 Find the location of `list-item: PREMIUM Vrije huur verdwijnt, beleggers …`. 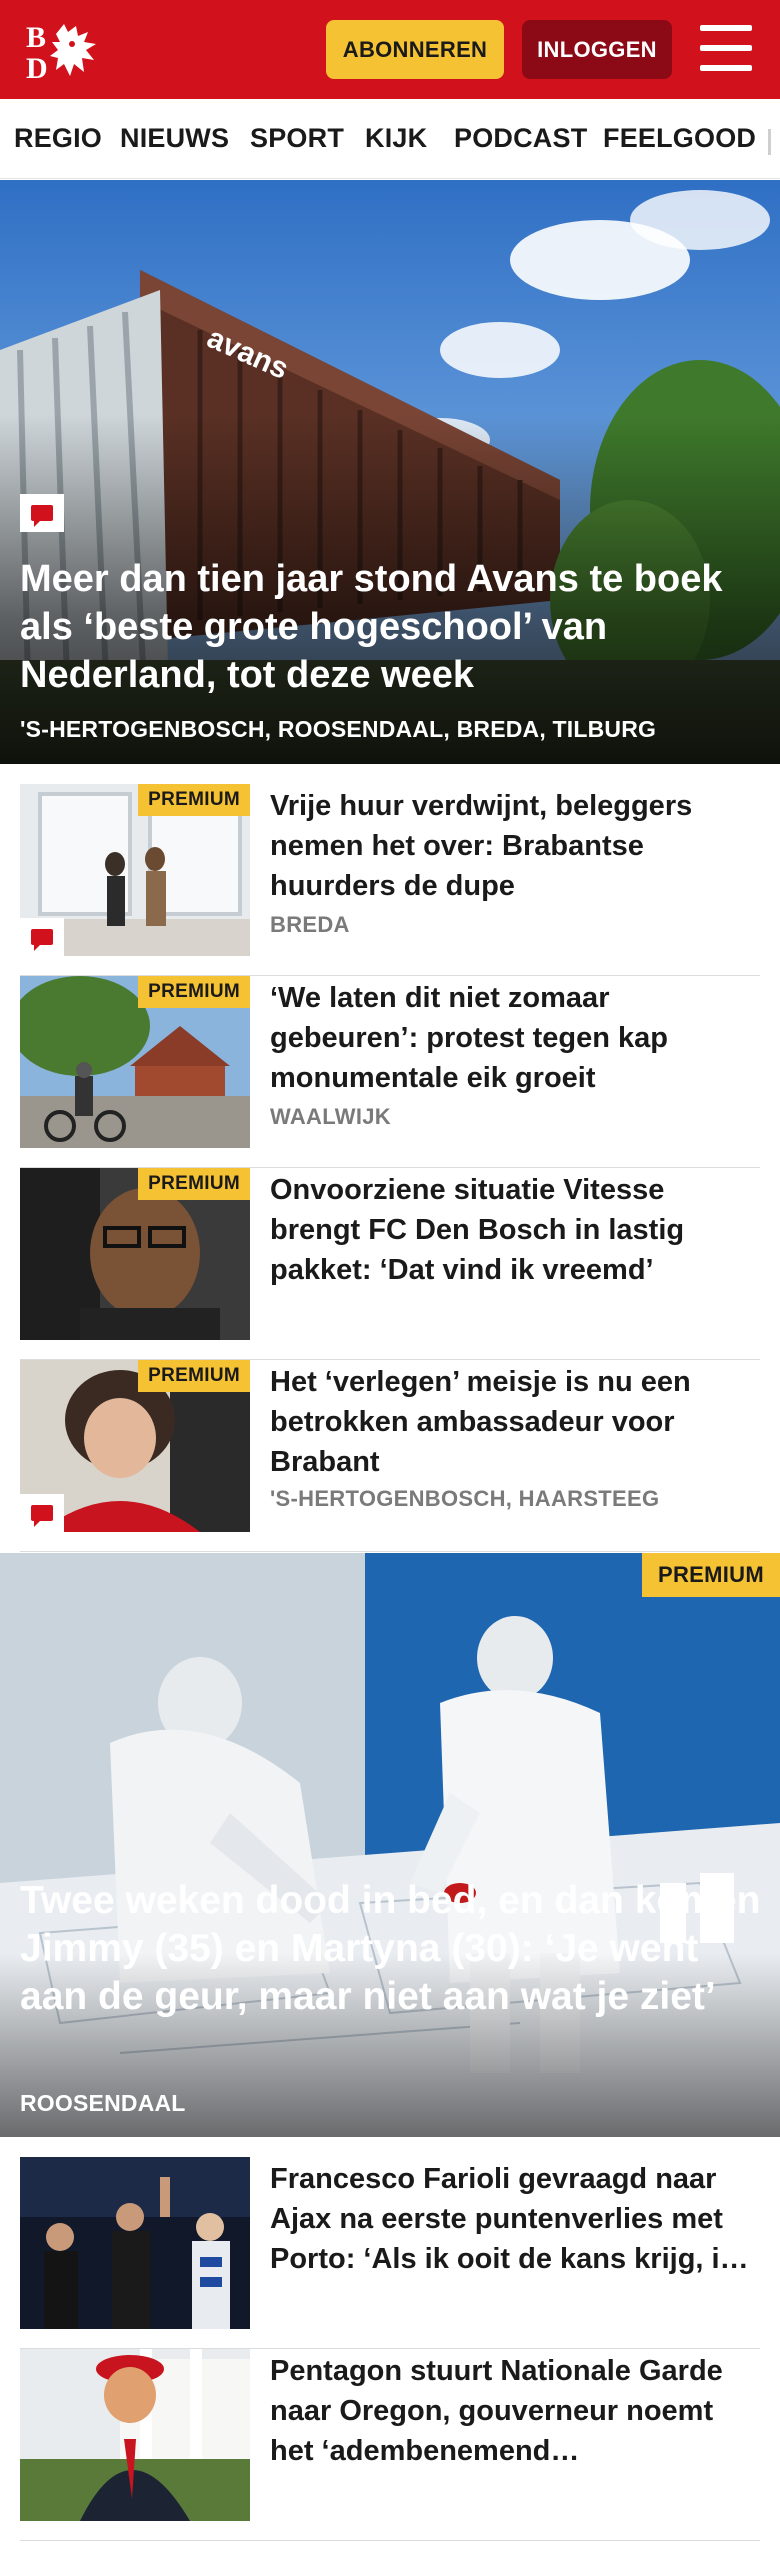

list-item: PREMIUM Vrije huur verdwijnt, beleggers … is located at coordinates (390, 880).